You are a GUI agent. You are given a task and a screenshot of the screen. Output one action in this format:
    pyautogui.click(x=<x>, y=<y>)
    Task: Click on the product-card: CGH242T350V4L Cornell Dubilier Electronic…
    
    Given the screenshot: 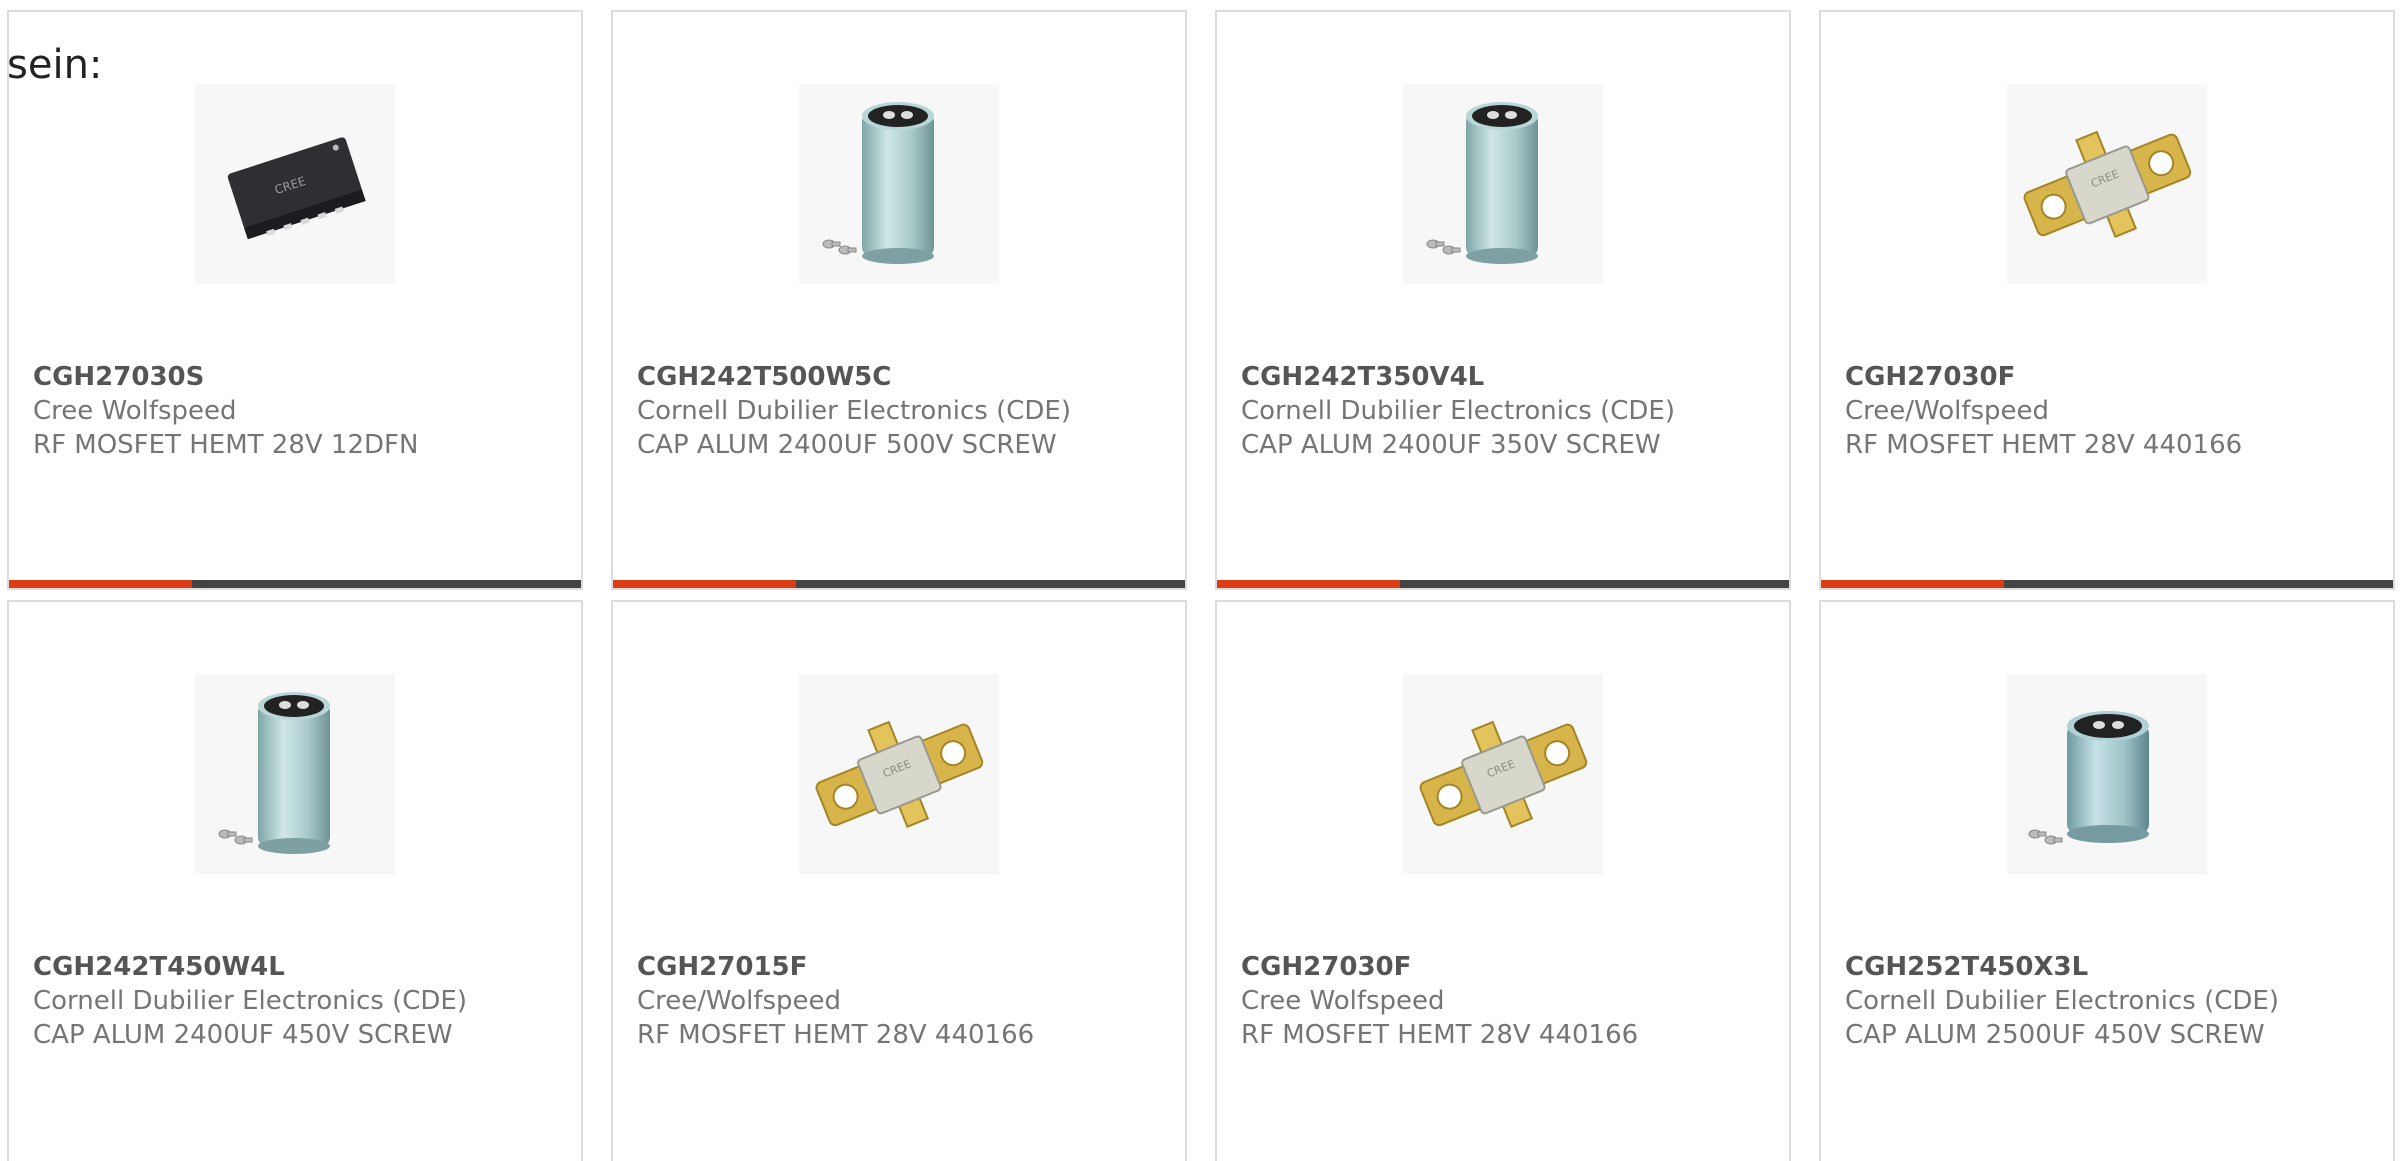 What is the action you would take?
    pyautogui.click(x=1503, y=300)
    